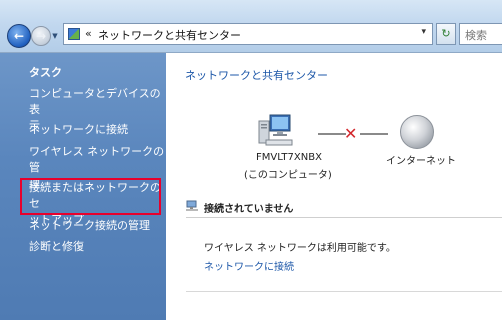 The image size is (502, 320). What do you see at coordinates (88, 33) in the screenshot?
I see `breadcrumb-chevron: «` at bounding box center [88, 33].